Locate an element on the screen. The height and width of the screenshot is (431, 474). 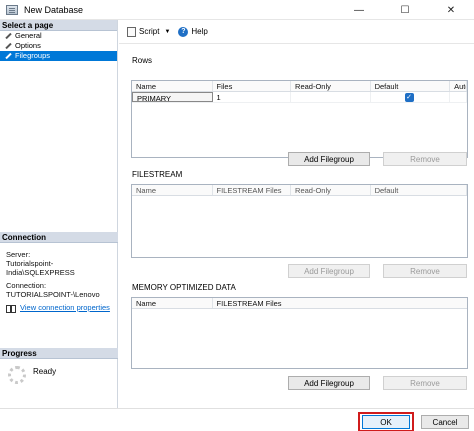
memory-add-filegroup-button: Add Filegroup is located at coordinates (329, 383).